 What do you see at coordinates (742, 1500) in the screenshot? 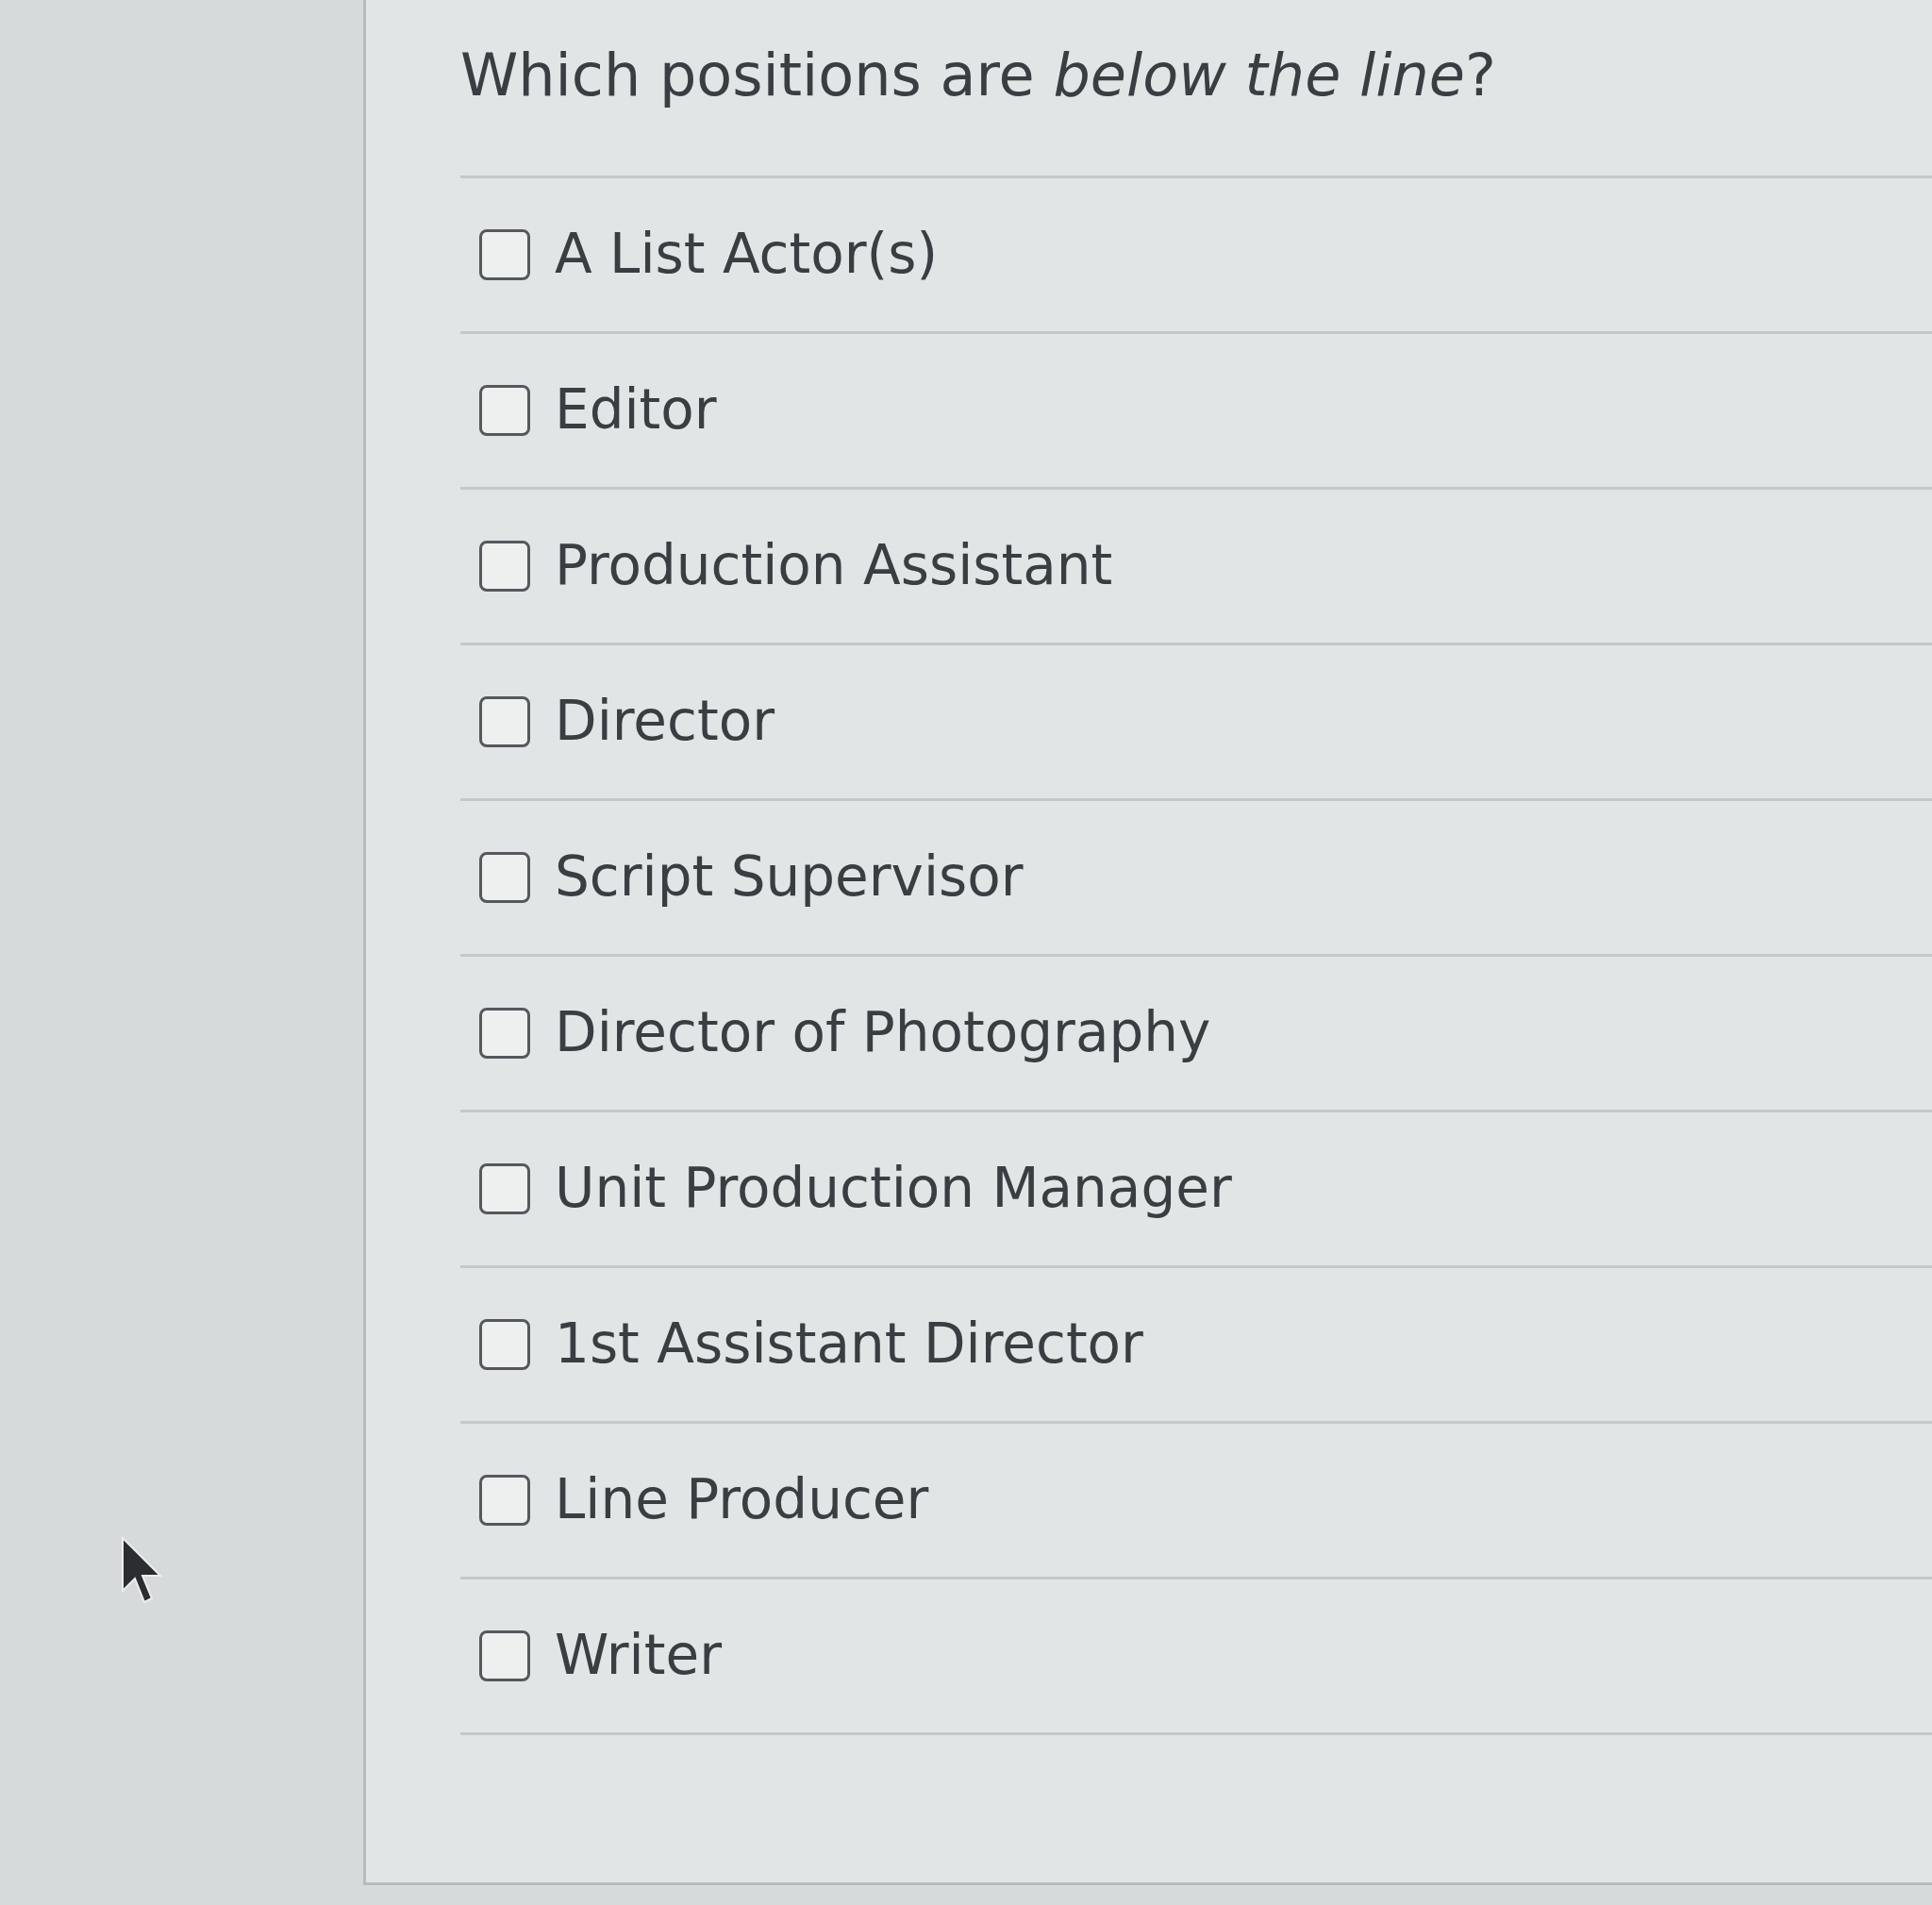
I see `option-label: Line Producer` at bounding box center [742, 1500].